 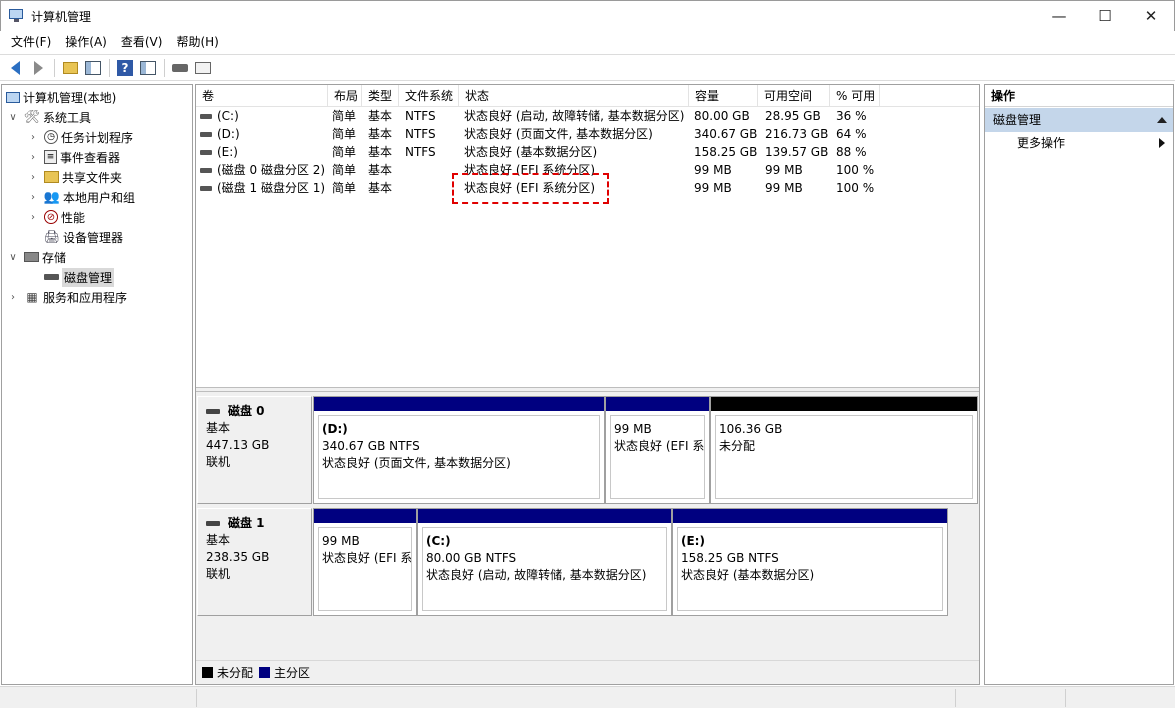 I want to click on tree-item-disk-management: 磁盘管理, so click(x=71, y=277).